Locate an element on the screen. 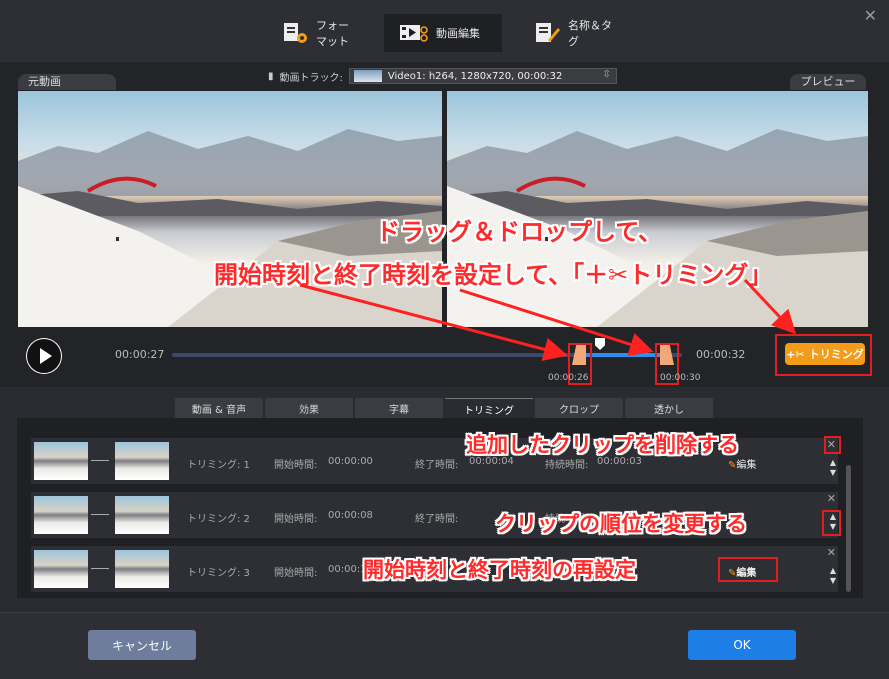 The image size is (889, 679). arrow-to-end-handle is located at coordinates (556, 322).